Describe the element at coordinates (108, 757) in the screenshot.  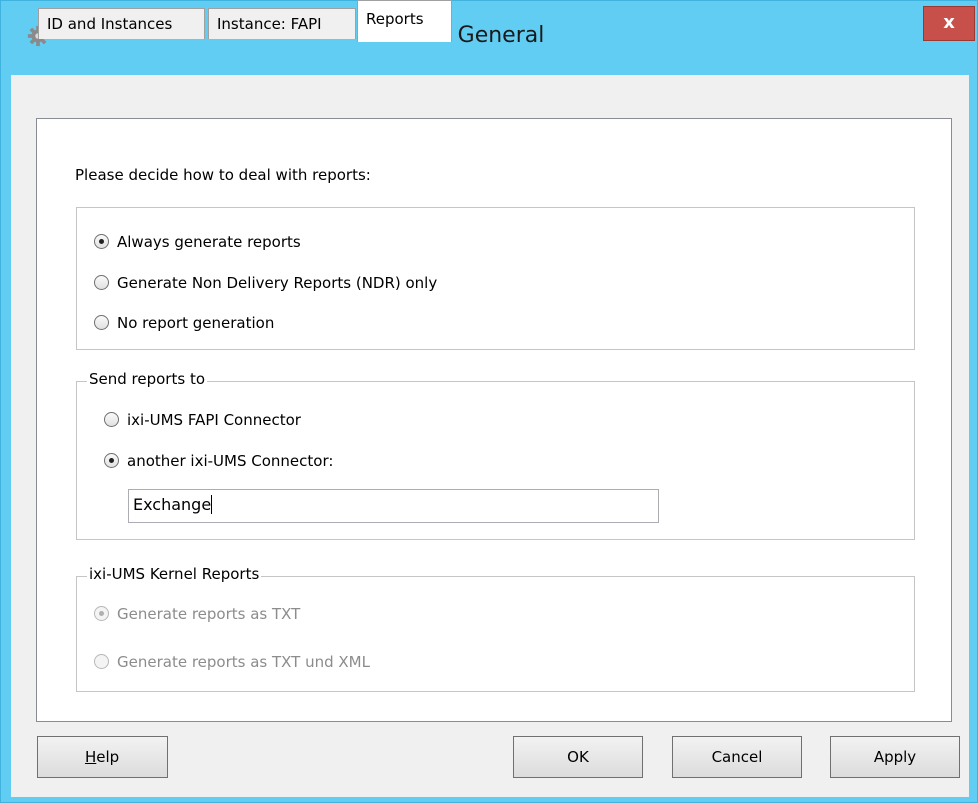
I see `help-label: elp` at that location.